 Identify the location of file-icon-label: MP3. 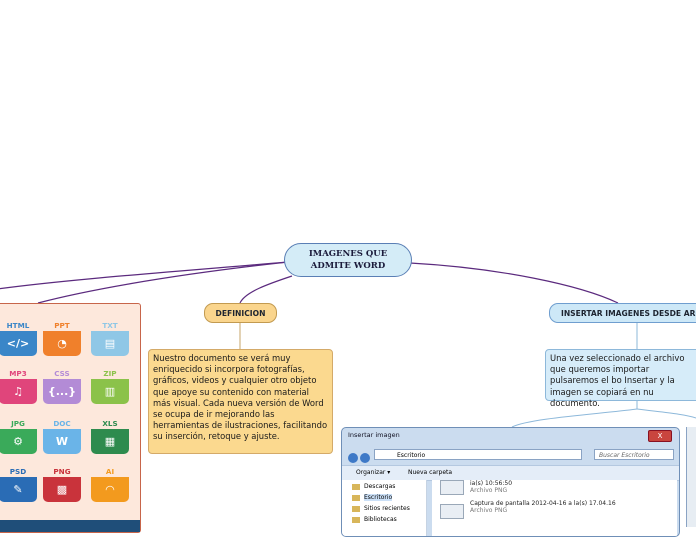
(18, 373).